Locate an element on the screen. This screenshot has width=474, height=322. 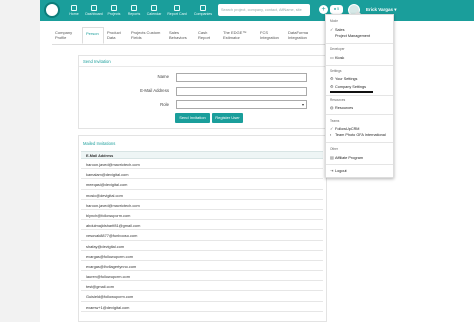
menu-item-affiliate-program: ▤Affiliate Program is located at coordinates (346, 157).